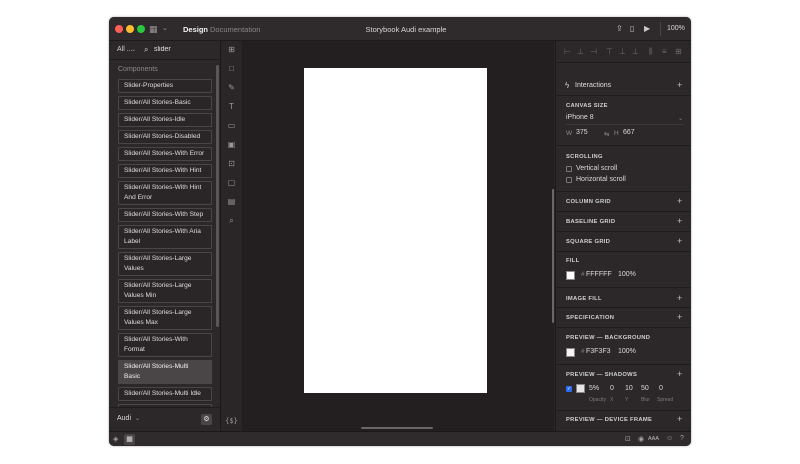  Describe the element at coordinates (679, 298) in the screenshot. I see `add-image-fill-button: +` at that location.